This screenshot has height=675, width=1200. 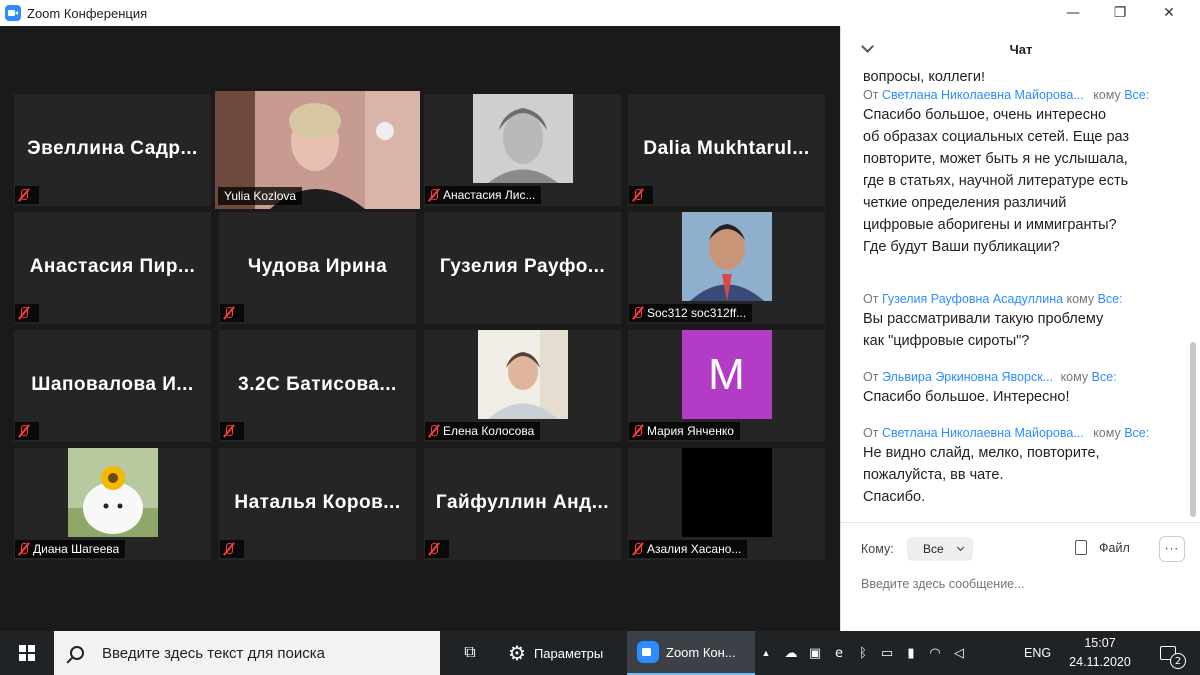 I want to click on participant-label-text: Елена Колосова, so click(x=489, y=431).